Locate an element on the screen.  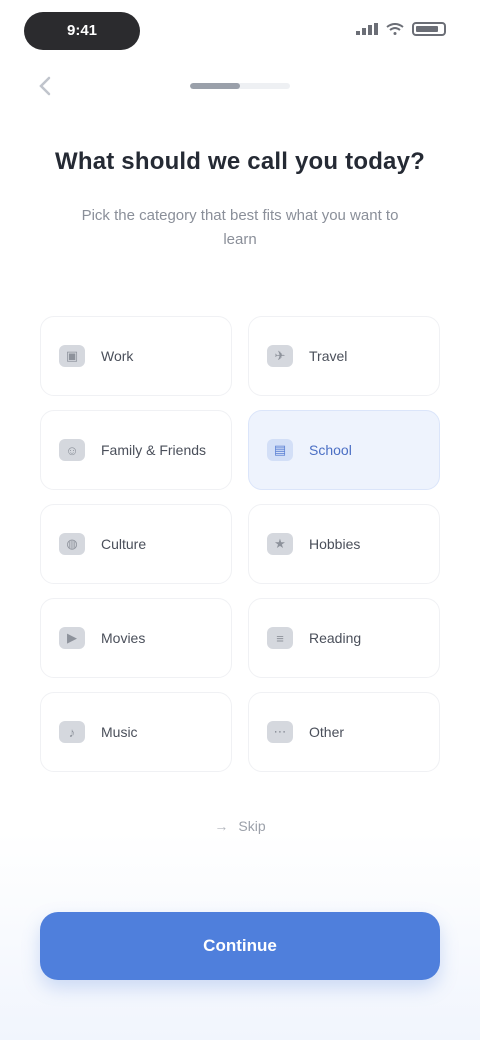
dots-icon: ⋯ is located at coordinates (280, 732).